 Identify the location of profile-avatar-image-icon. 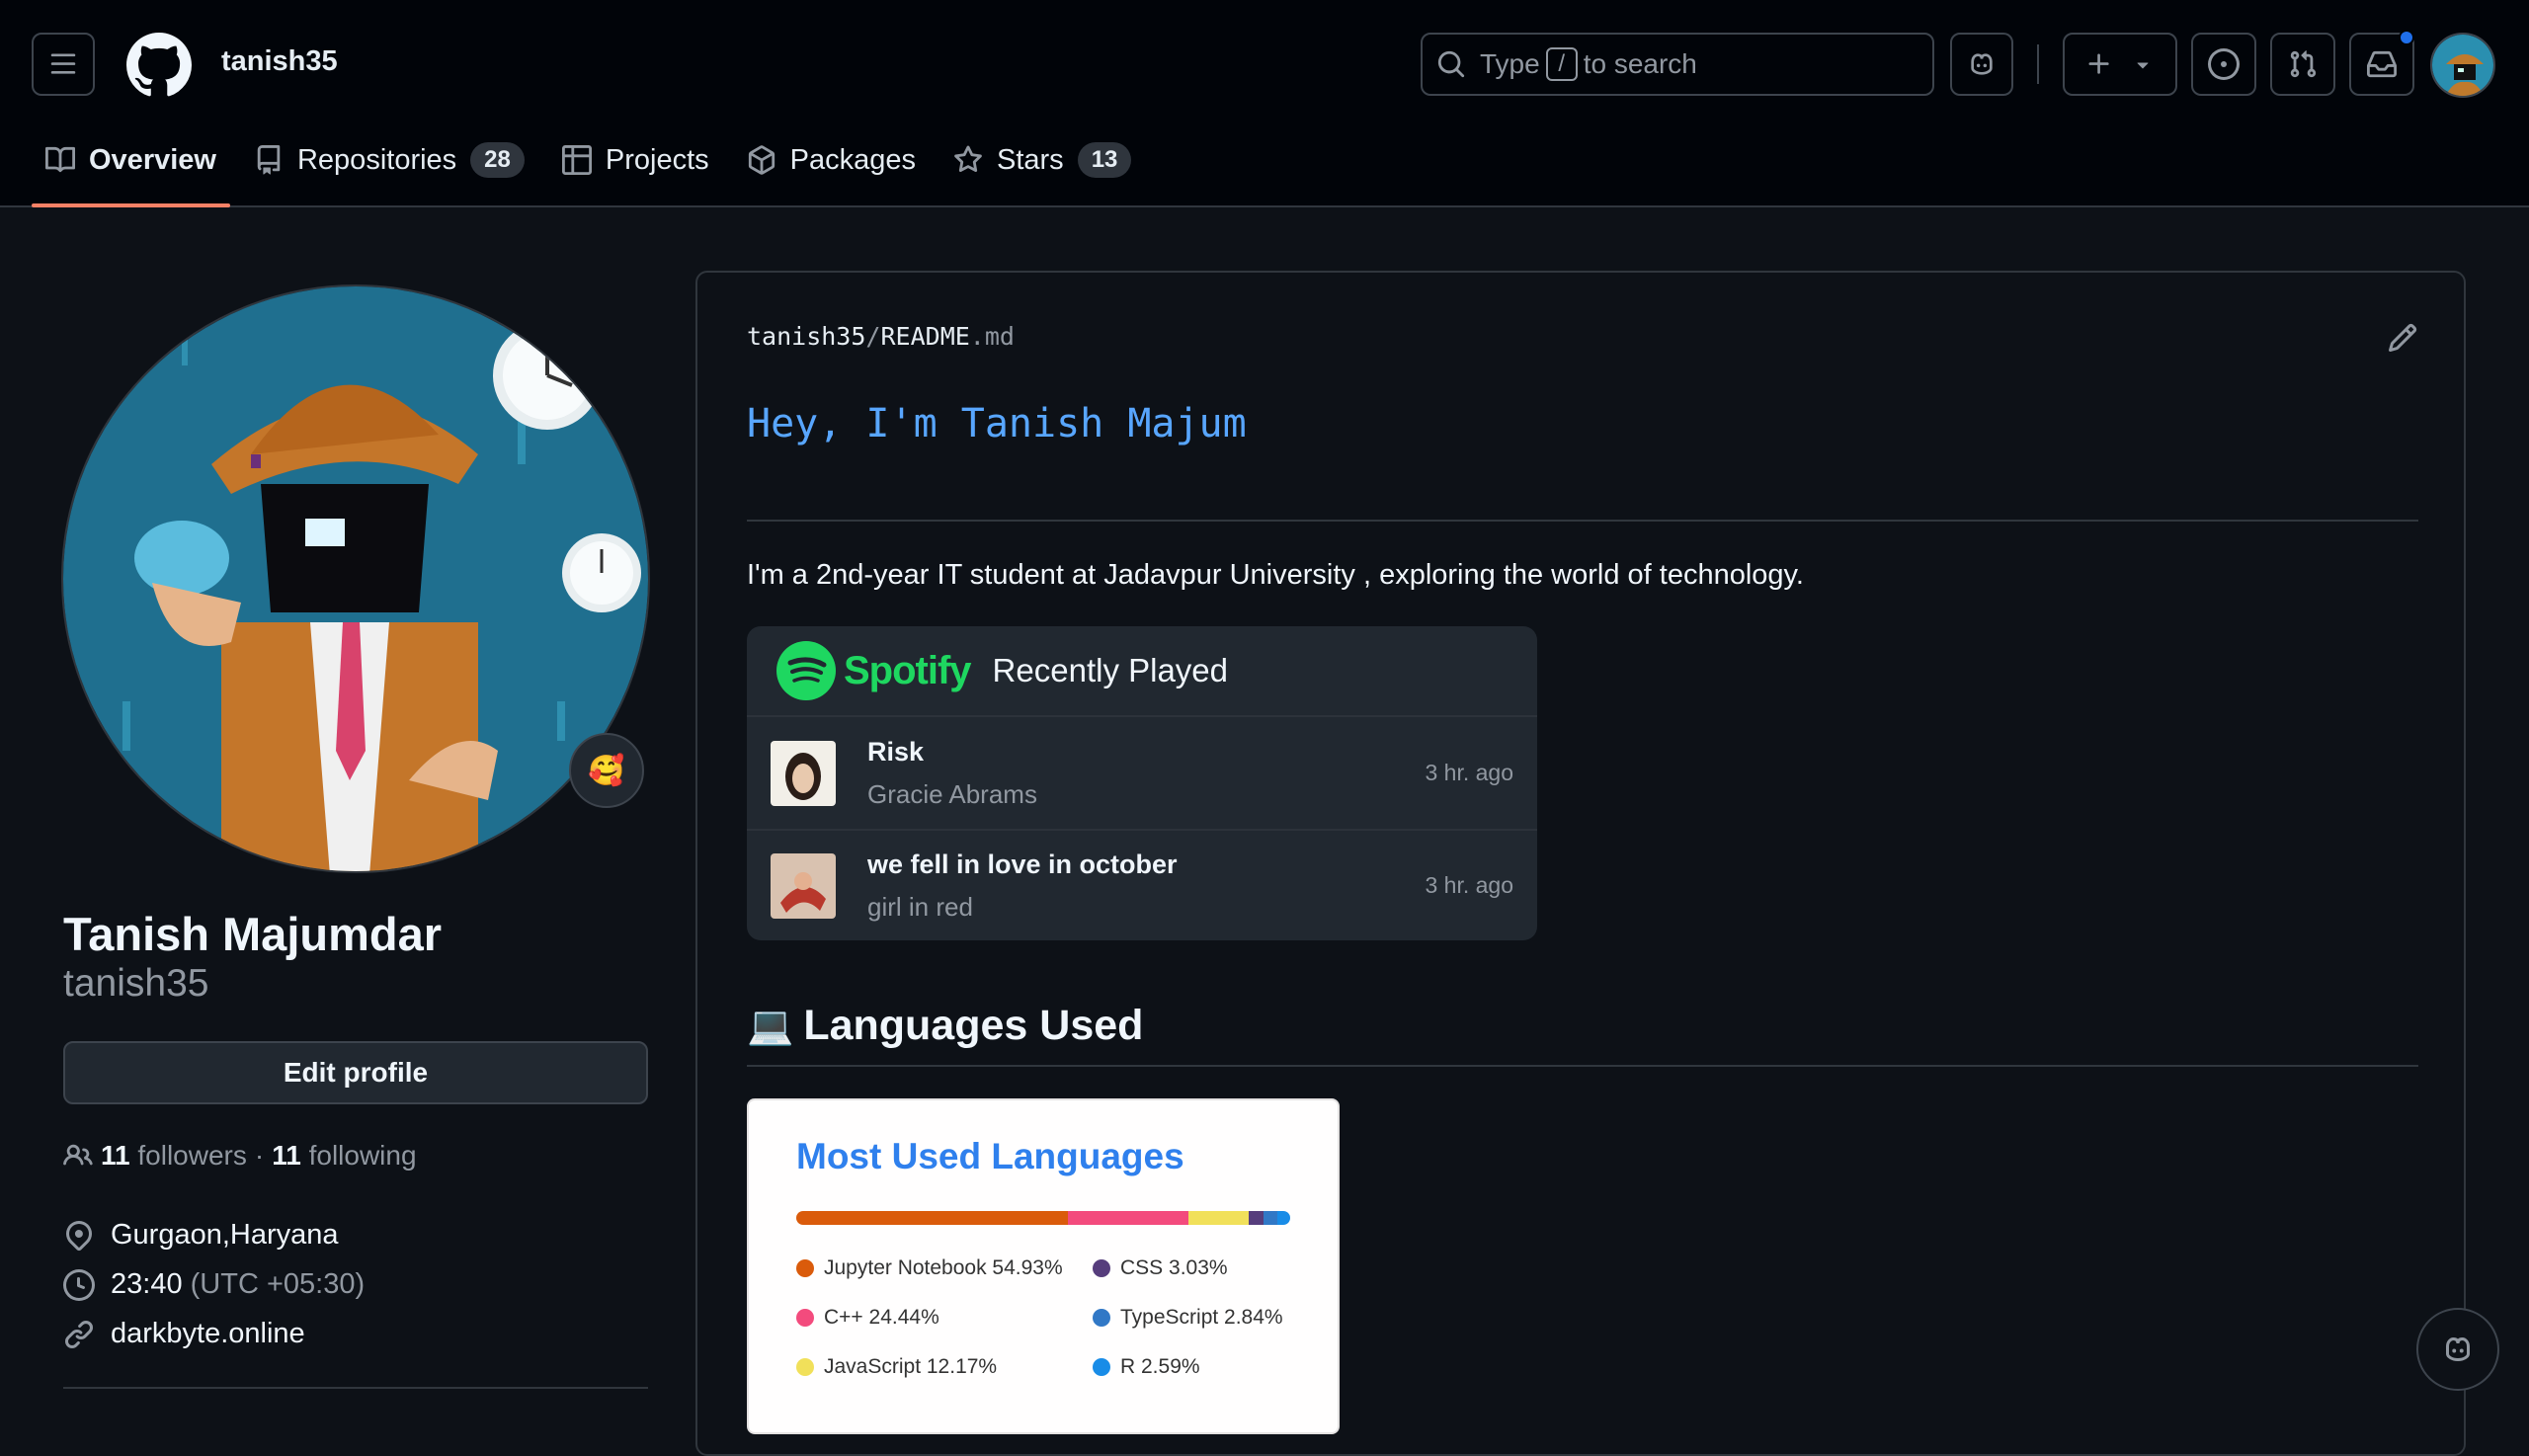
(355, 578).